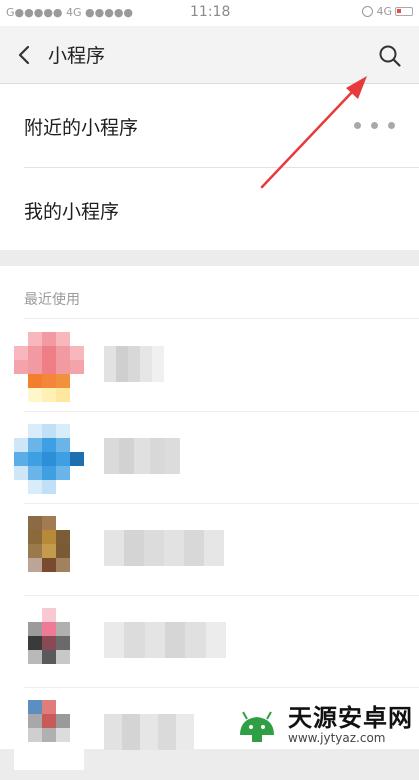  I want to click on navigation-bar: 小程序, so click(209, 55).